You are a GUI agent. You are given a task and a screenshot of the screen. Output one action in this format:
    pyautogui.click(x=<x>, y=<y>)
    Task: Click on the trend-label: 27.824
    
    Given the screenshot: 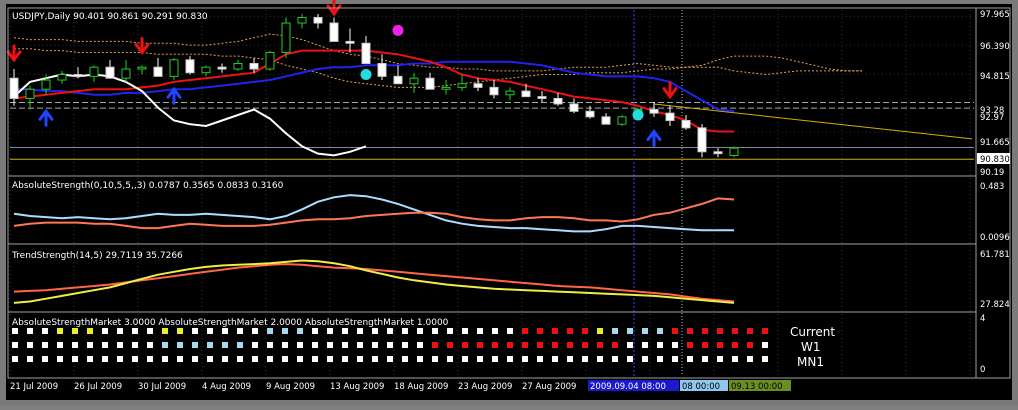 What is the action you would take?
    pyautogui.click(x=995, y=305)
    